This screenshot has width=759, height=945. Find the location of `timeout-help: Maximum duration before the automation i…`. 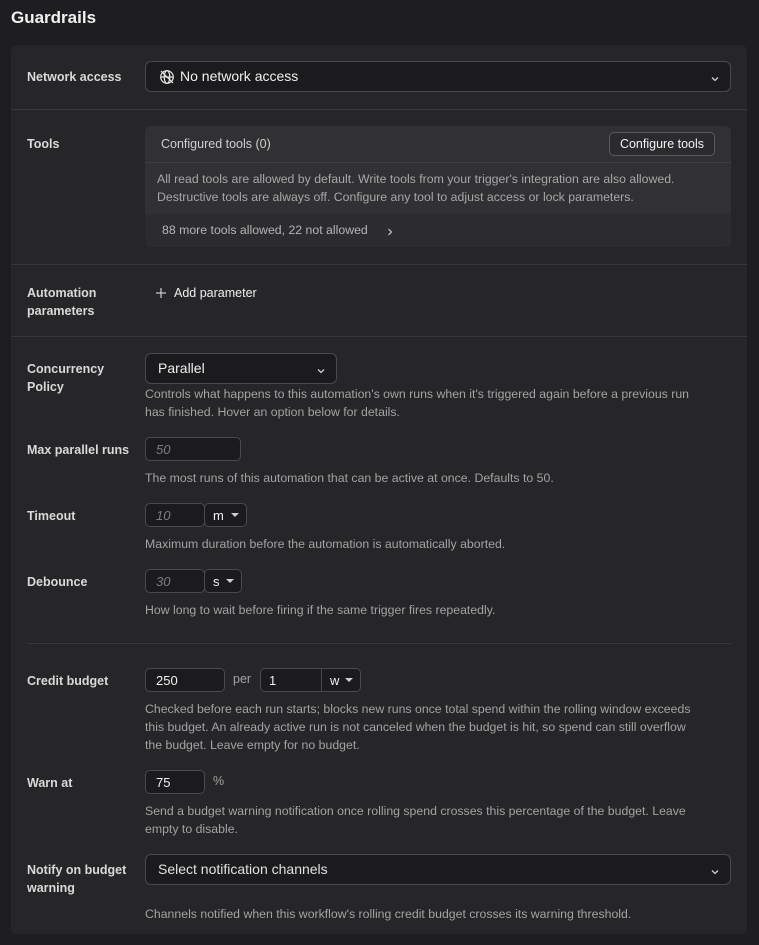

timeout-help: Maximum duration before the automation i… is located at coordinates (325, 544).